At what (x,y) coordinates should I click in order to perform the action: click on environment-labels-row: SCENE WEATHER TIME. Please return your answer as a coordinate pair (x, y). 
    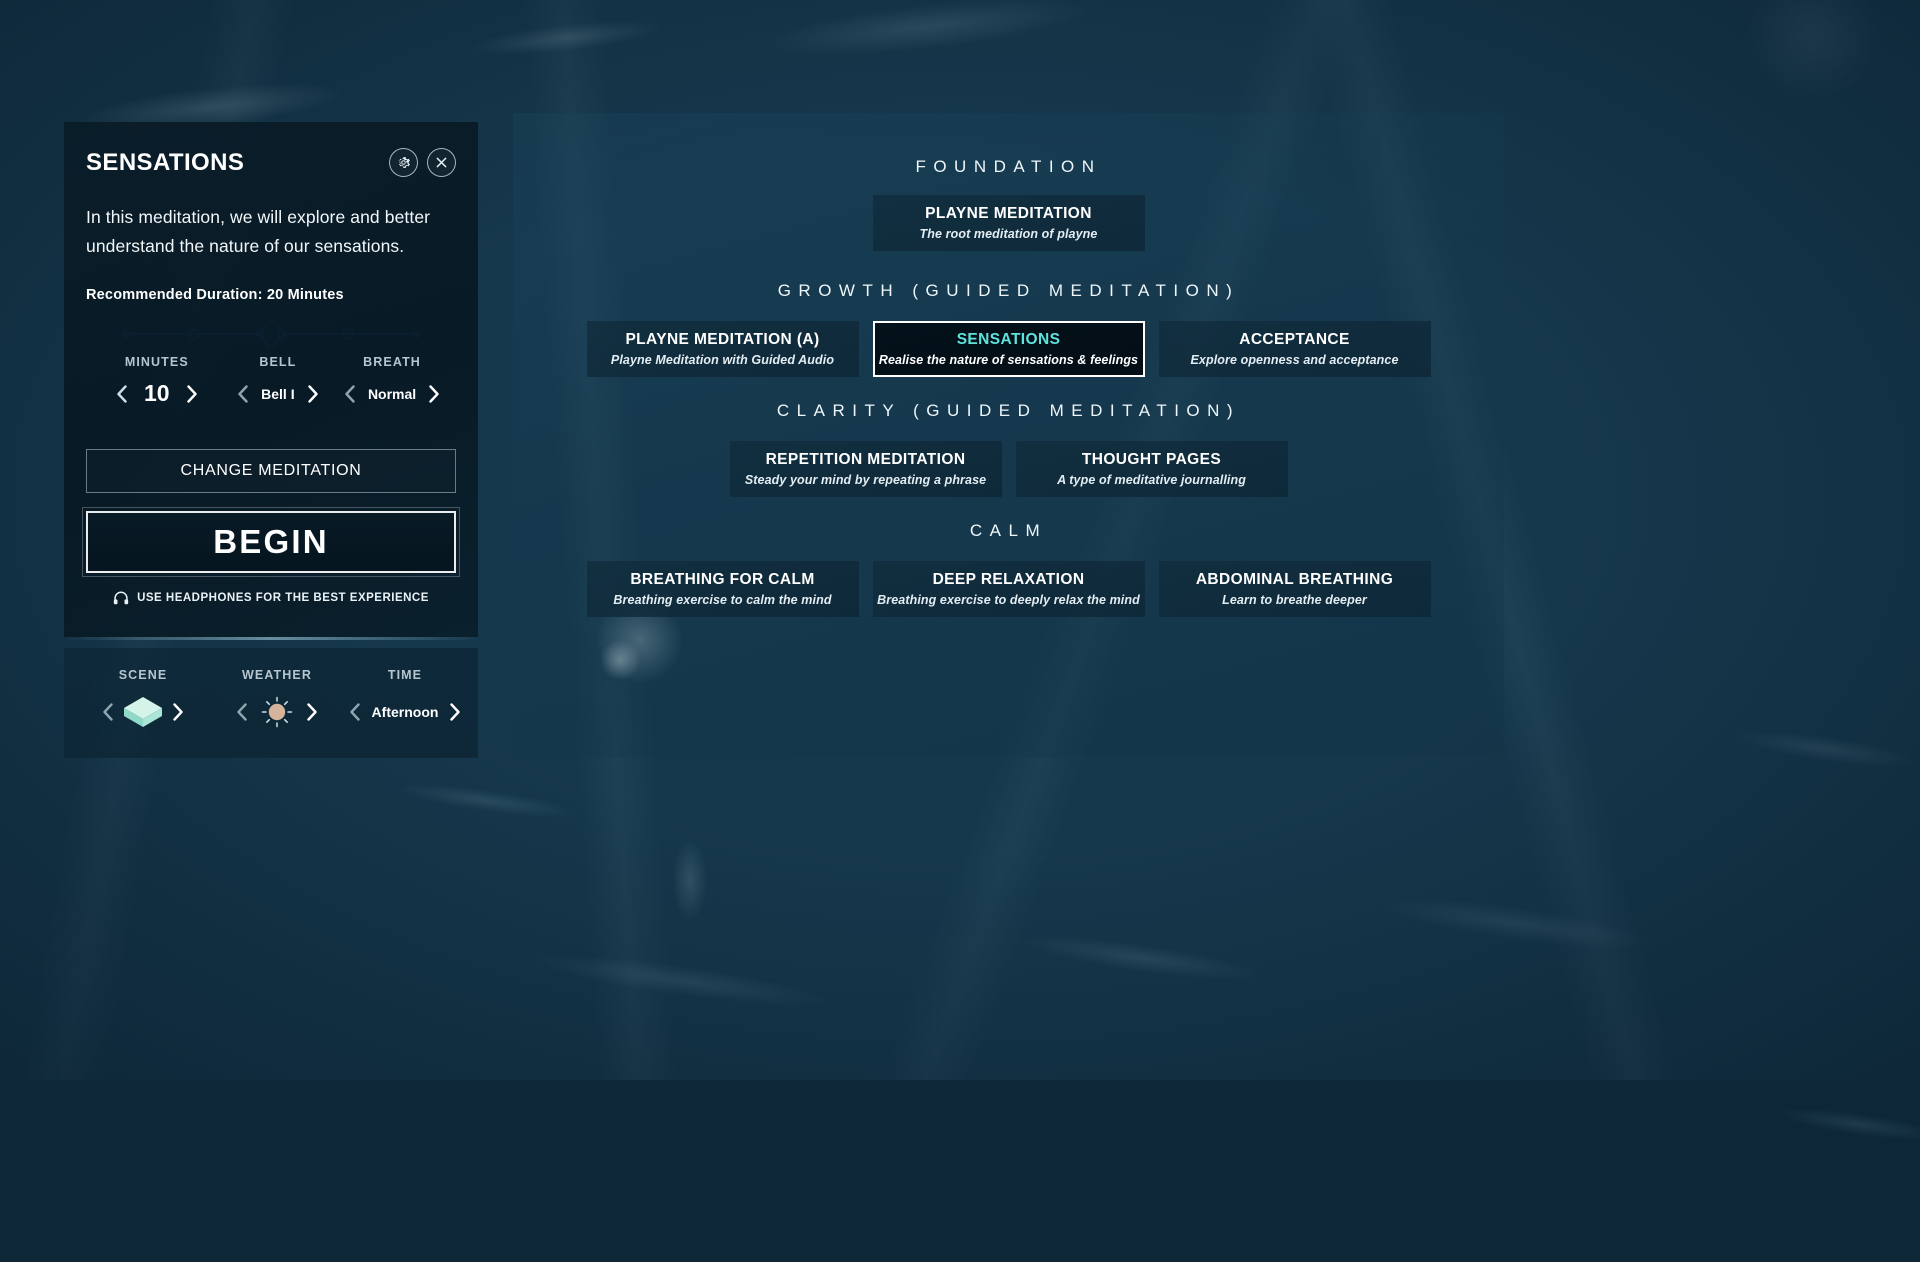
    Looking at the image, I should click on (271, 675).